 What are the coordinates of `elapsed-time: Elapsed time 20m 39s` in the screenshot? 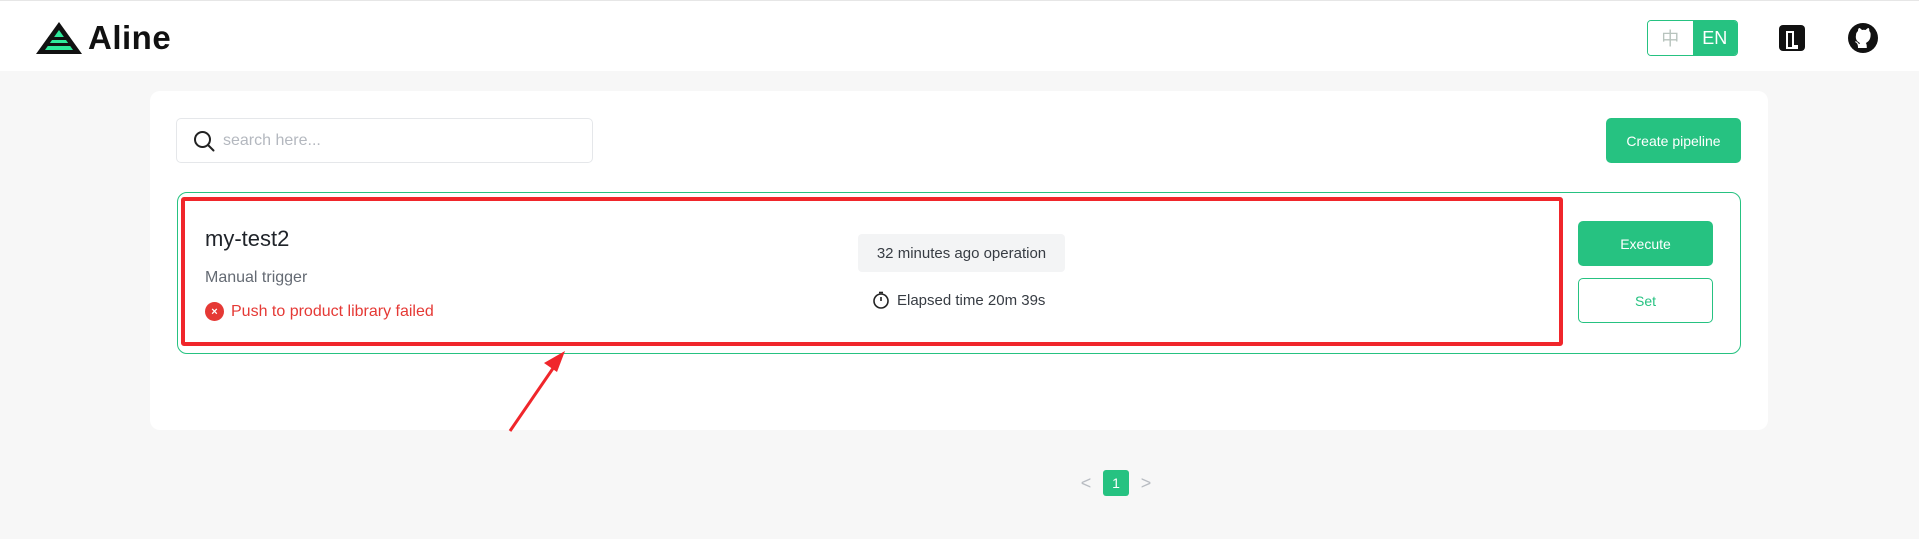 It's located at (958, 300).